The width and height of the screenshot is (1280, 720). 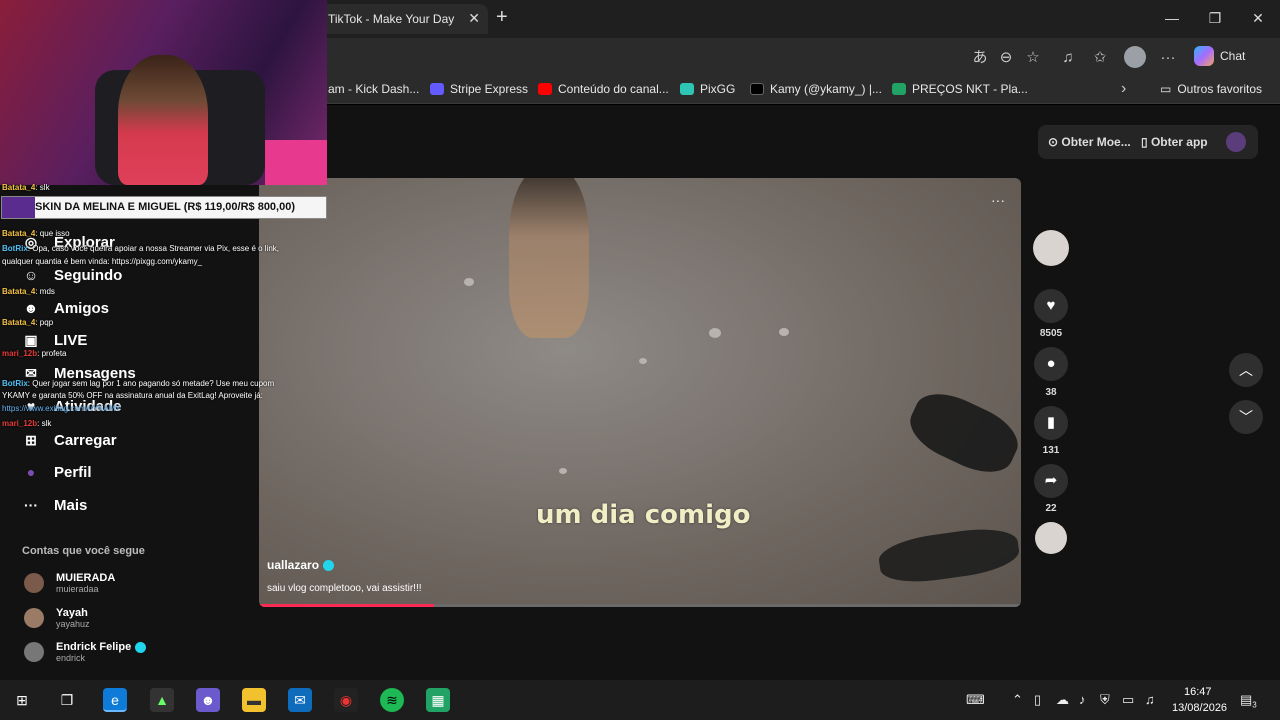 What do you see at coordinates (1246, 370) in the screenshot?
I see `previous-video-button: ︿` at bounding box center [1246, 370].